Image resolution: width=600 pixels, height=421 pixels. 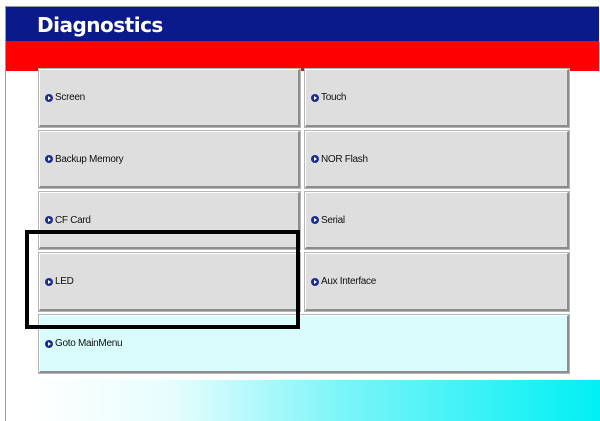 What do you see at coordinates (70, 97) in the screenshot?
I see `screen-button-label: Screen` at bounding box center [70, 97].